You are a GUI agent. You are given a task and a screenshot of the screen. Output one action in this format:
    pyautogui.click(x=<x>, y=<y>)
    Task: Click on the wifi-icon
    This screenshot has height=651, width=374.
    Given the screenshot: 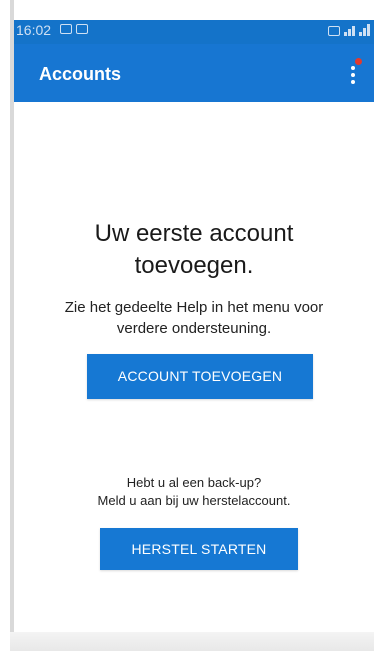 What is the action you would take?
    pyautogui.click(x=349, y=30)
    